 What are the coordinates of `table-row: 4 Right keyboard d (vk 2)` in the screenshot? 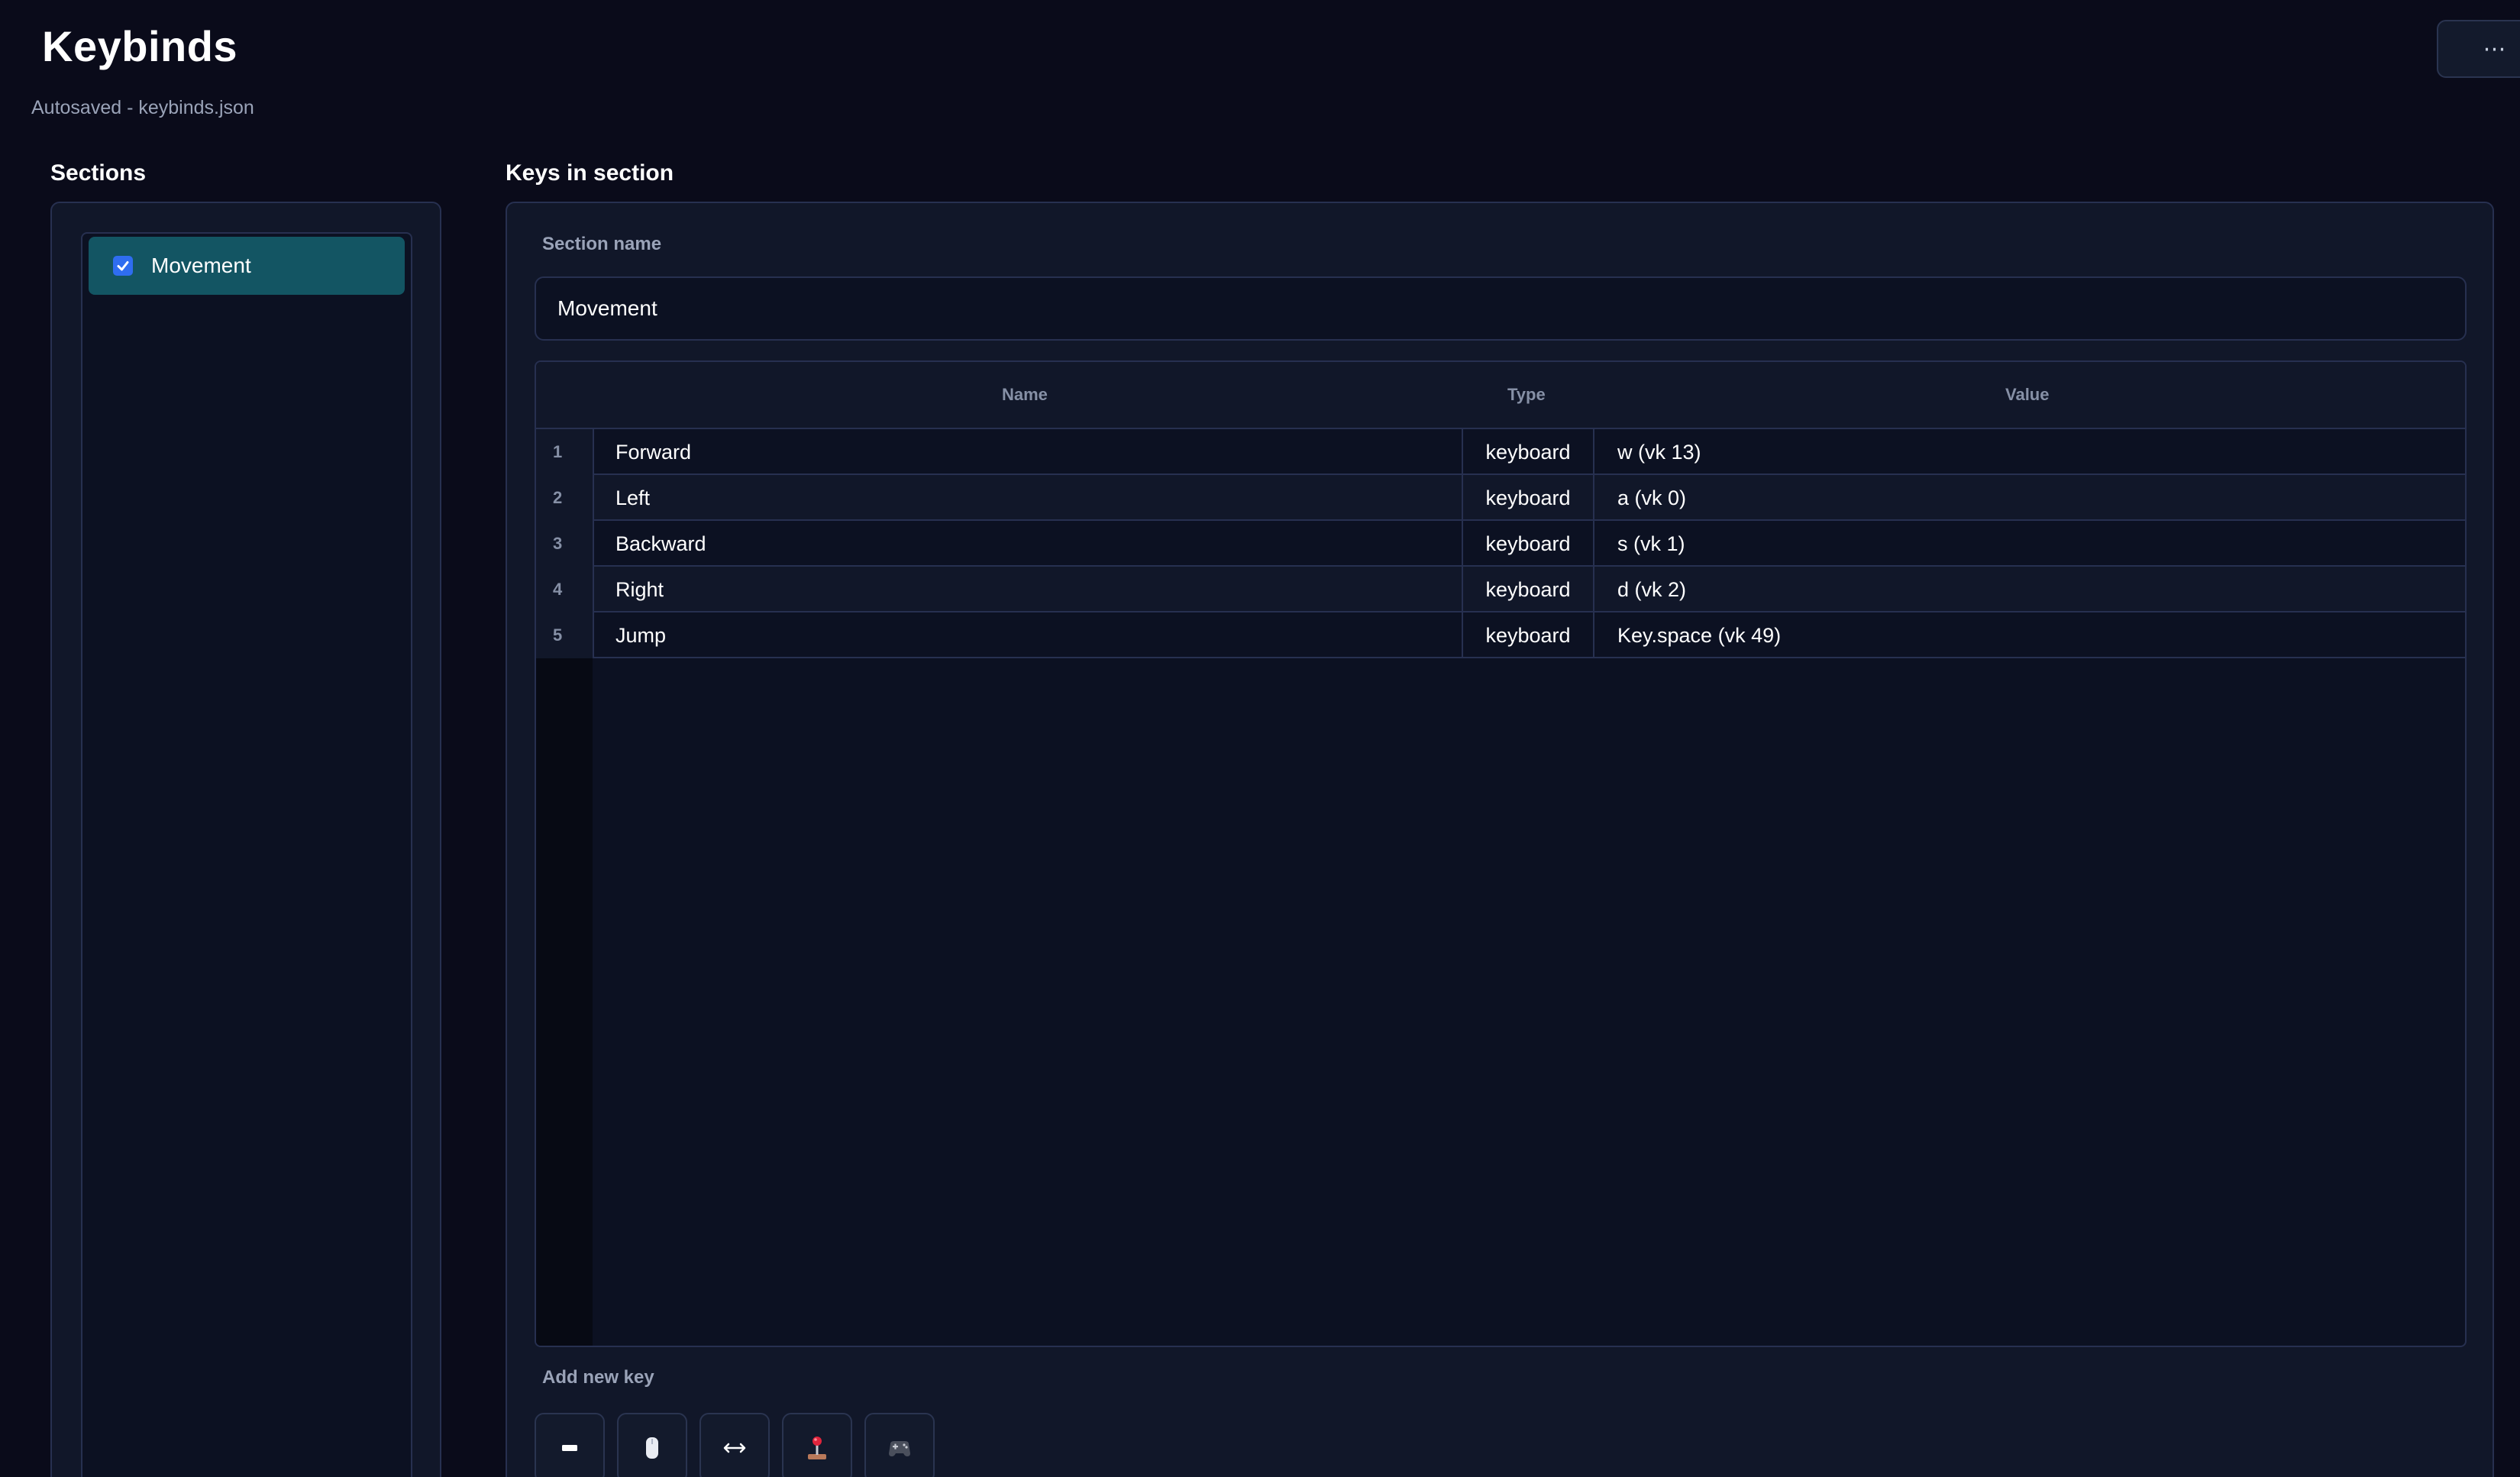 It's located at (1500, 589).